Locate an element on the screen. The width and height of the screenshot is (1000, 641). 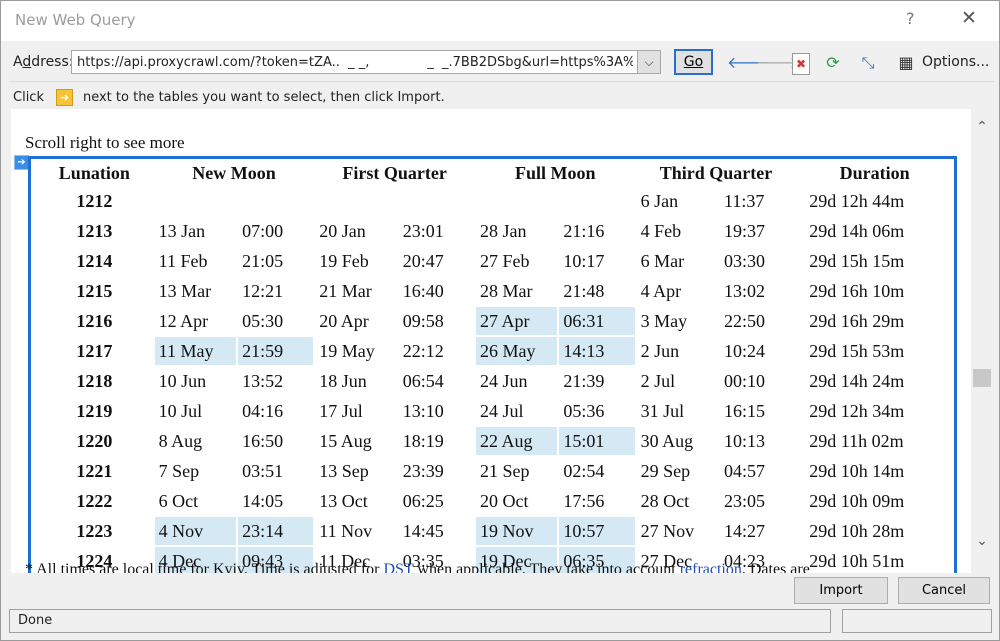
duration-cell: 29d 12h 34m is located at coordinates (874, 412).